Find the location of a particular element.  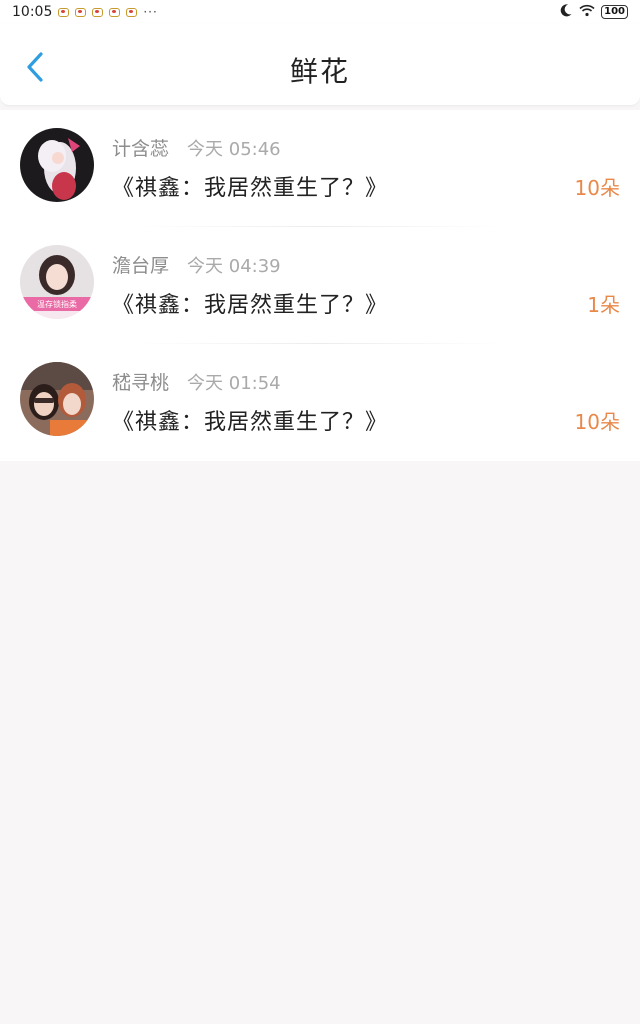

status-time: 10:05 is located at coordinates (32, 12).